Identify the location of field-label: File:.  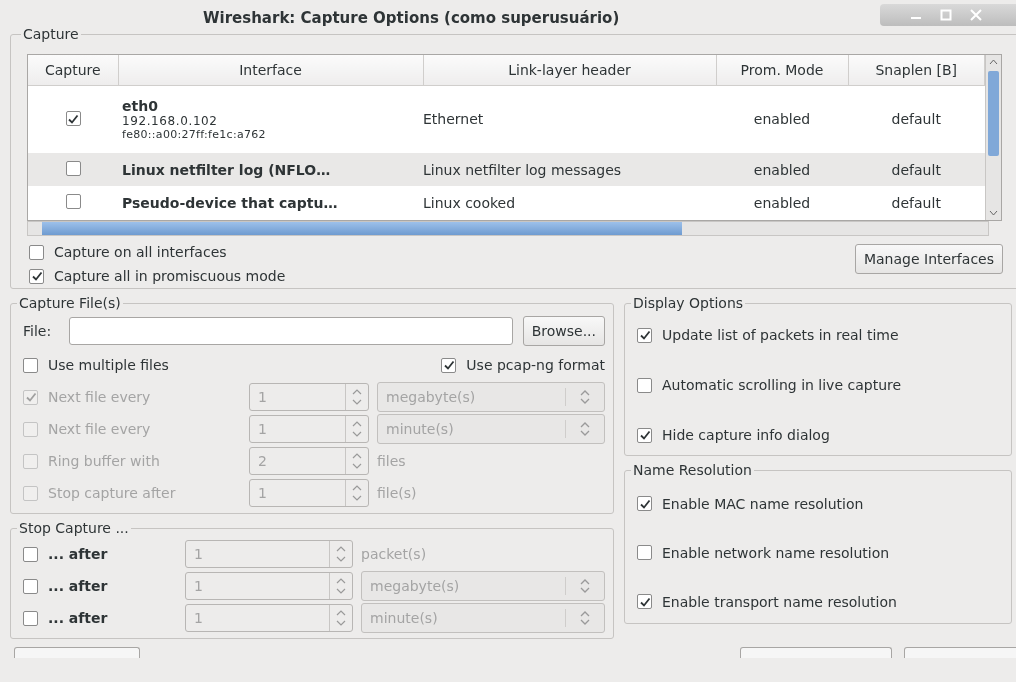
(37, 331).